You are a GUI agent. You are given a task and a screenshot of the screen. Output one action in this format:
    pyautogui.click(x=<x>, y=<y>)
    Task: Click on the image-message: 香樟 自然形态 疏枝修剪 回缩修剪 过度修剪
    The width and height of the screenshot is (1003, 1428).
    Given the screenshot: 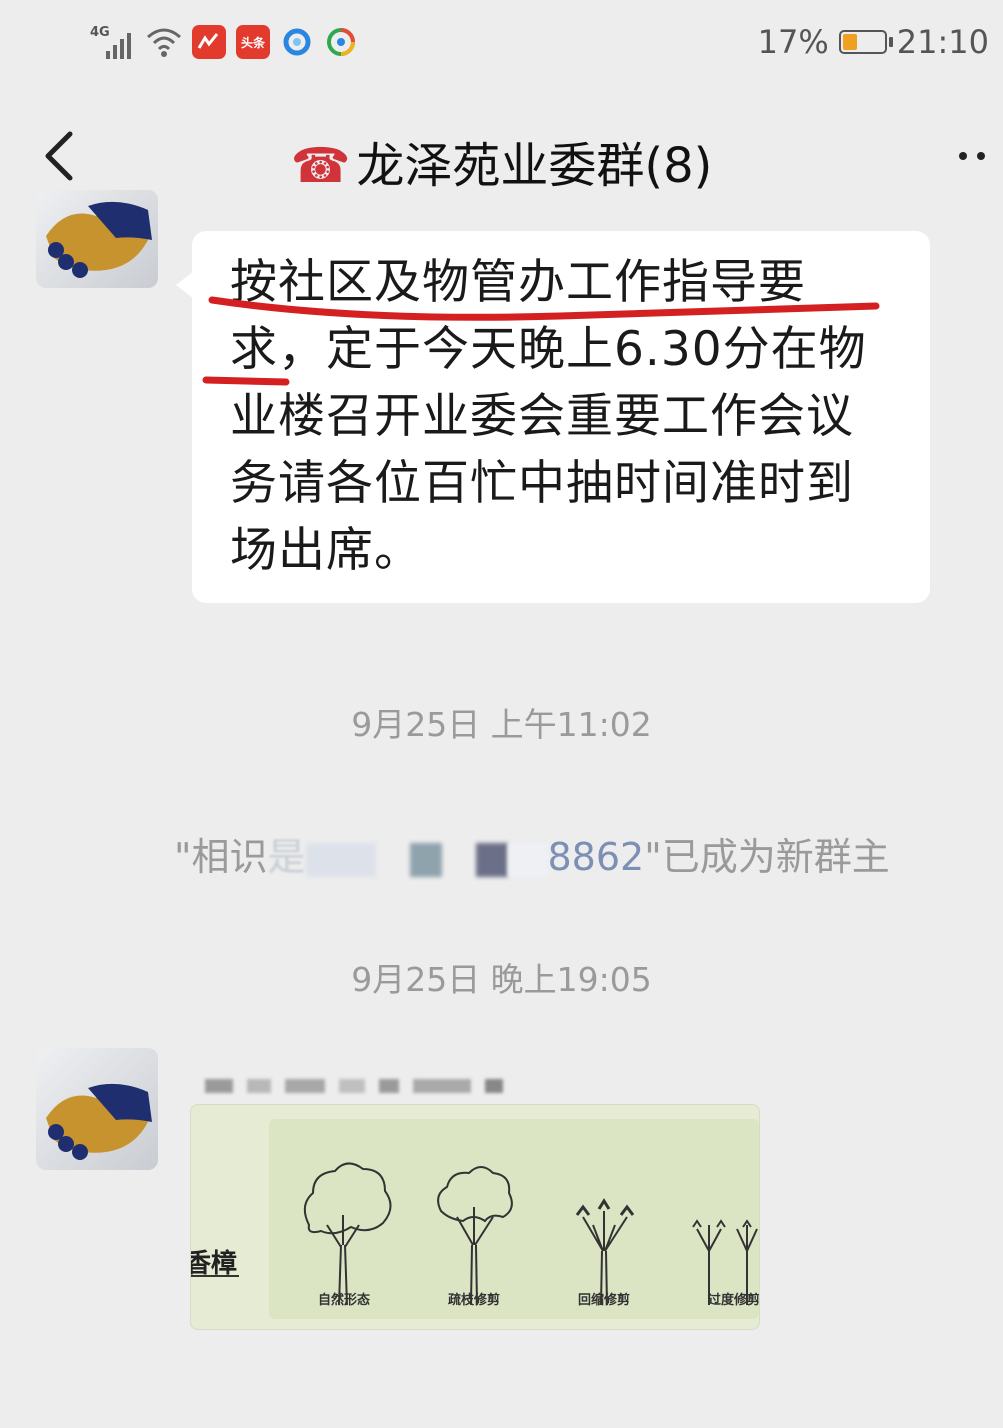 What is the action you would take?
    pyautogui.click(x=475, y=1217)
    